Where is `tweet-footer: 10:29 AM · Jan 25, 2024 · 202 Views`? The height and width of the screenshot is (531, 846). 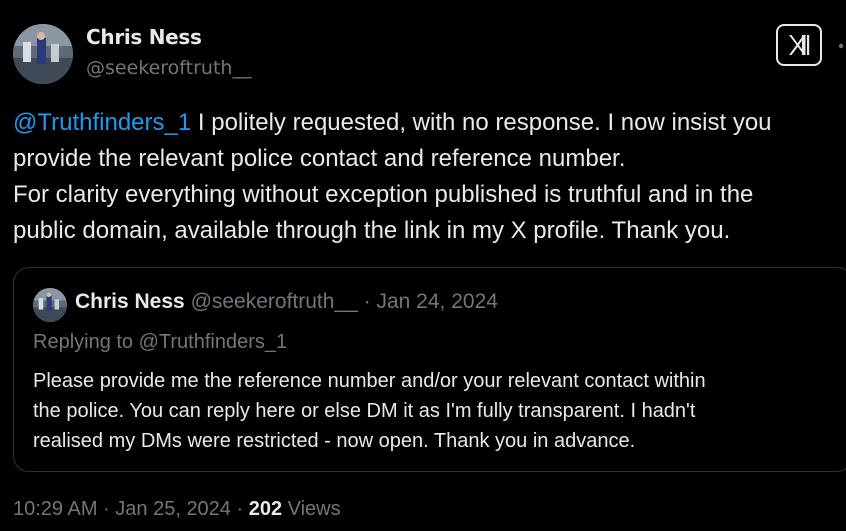 tweet-footer: 10:29 AM · Jan 25, 2024 · 202 Views is located at coordinates (177, 509).